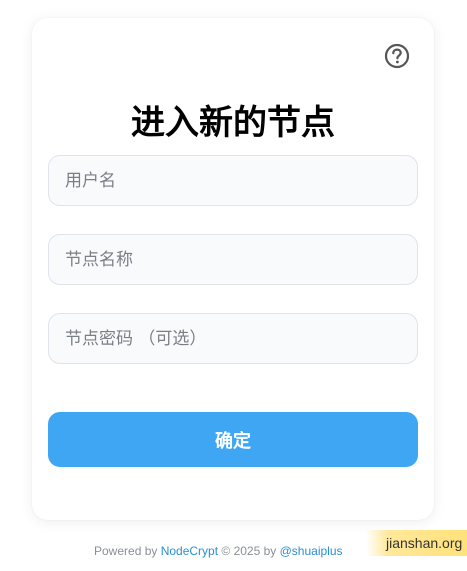 Image resolution: width=467 pixels, height=571 pixels. What do you see at coordinates (249, 551) in the screenshot?
I see `footer-copyright: © 2025 by` at bounding box center [249, 551].